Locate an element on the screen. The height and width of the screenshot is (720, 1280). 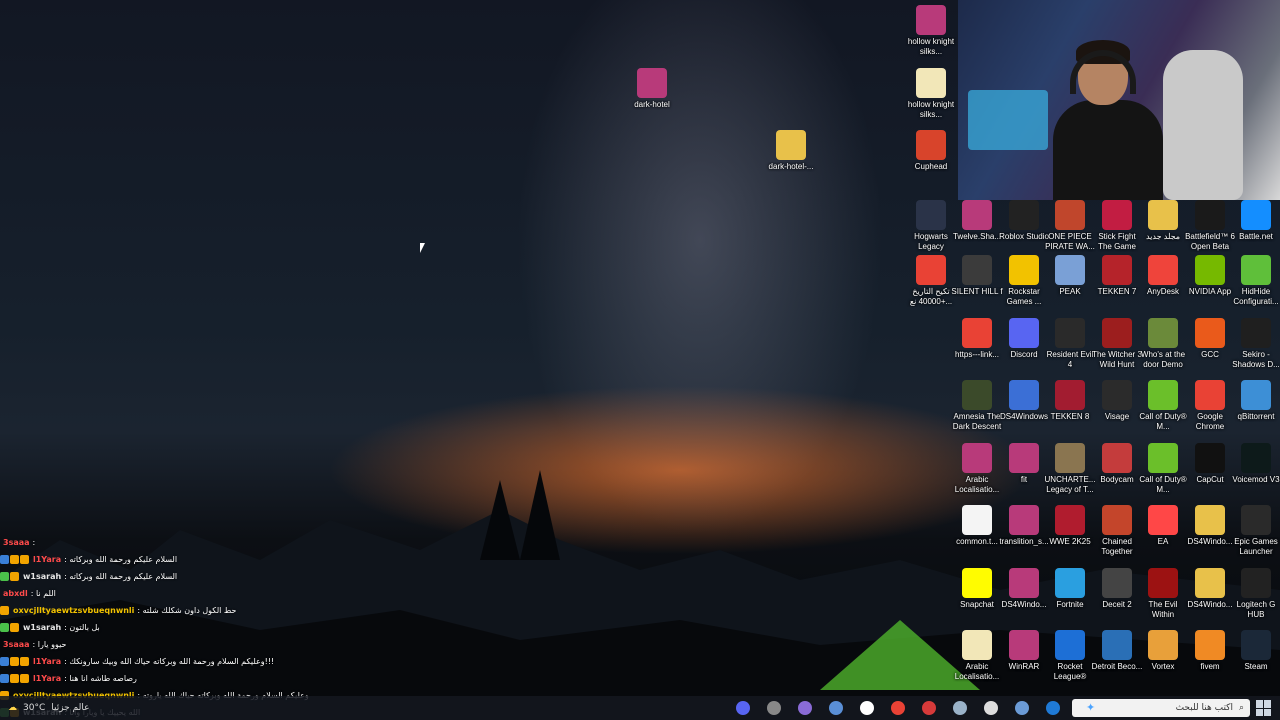
taskbar-store-icon is located at coordinates (867, 708).